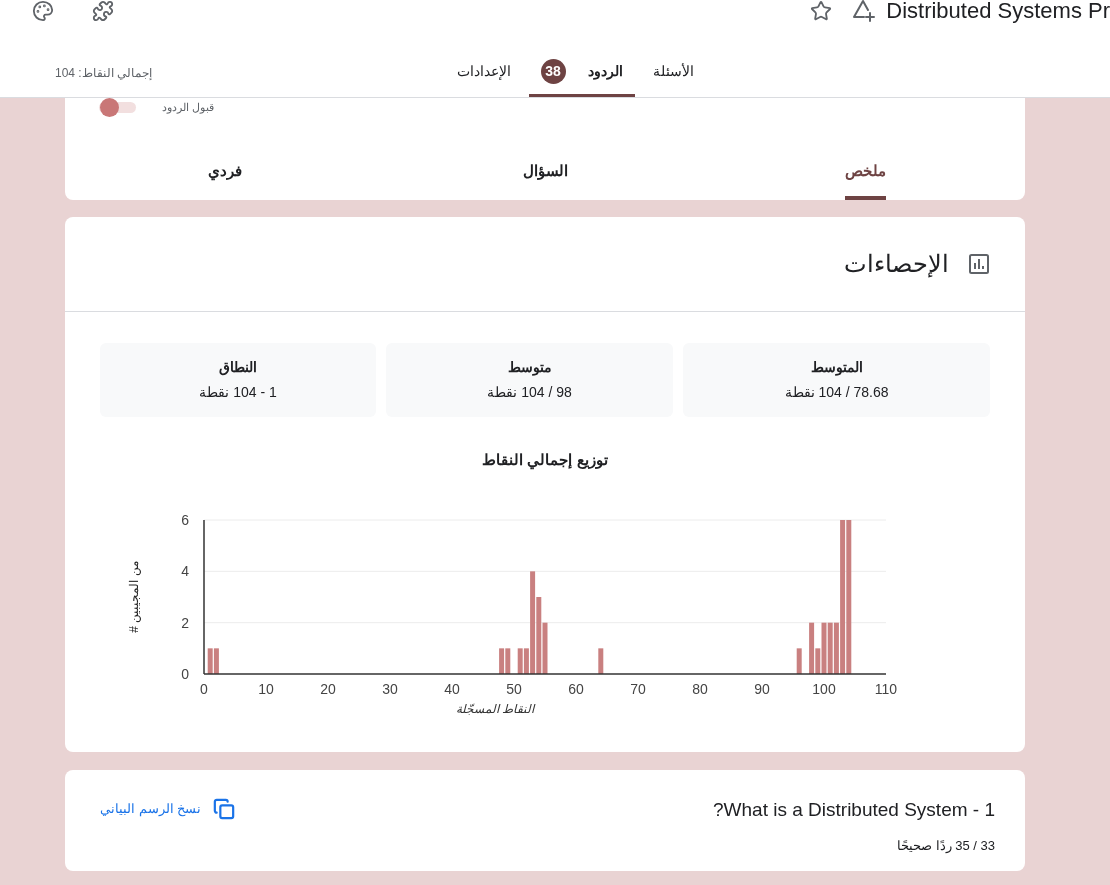 Image resolution: width=1110 pixels, height=885 pixels. What do you see at coordinates (946, 846) in the screenshot?
I see `correct-count: 33 / 35 ردًا صحيحًا` at bounding box center [946, 846].